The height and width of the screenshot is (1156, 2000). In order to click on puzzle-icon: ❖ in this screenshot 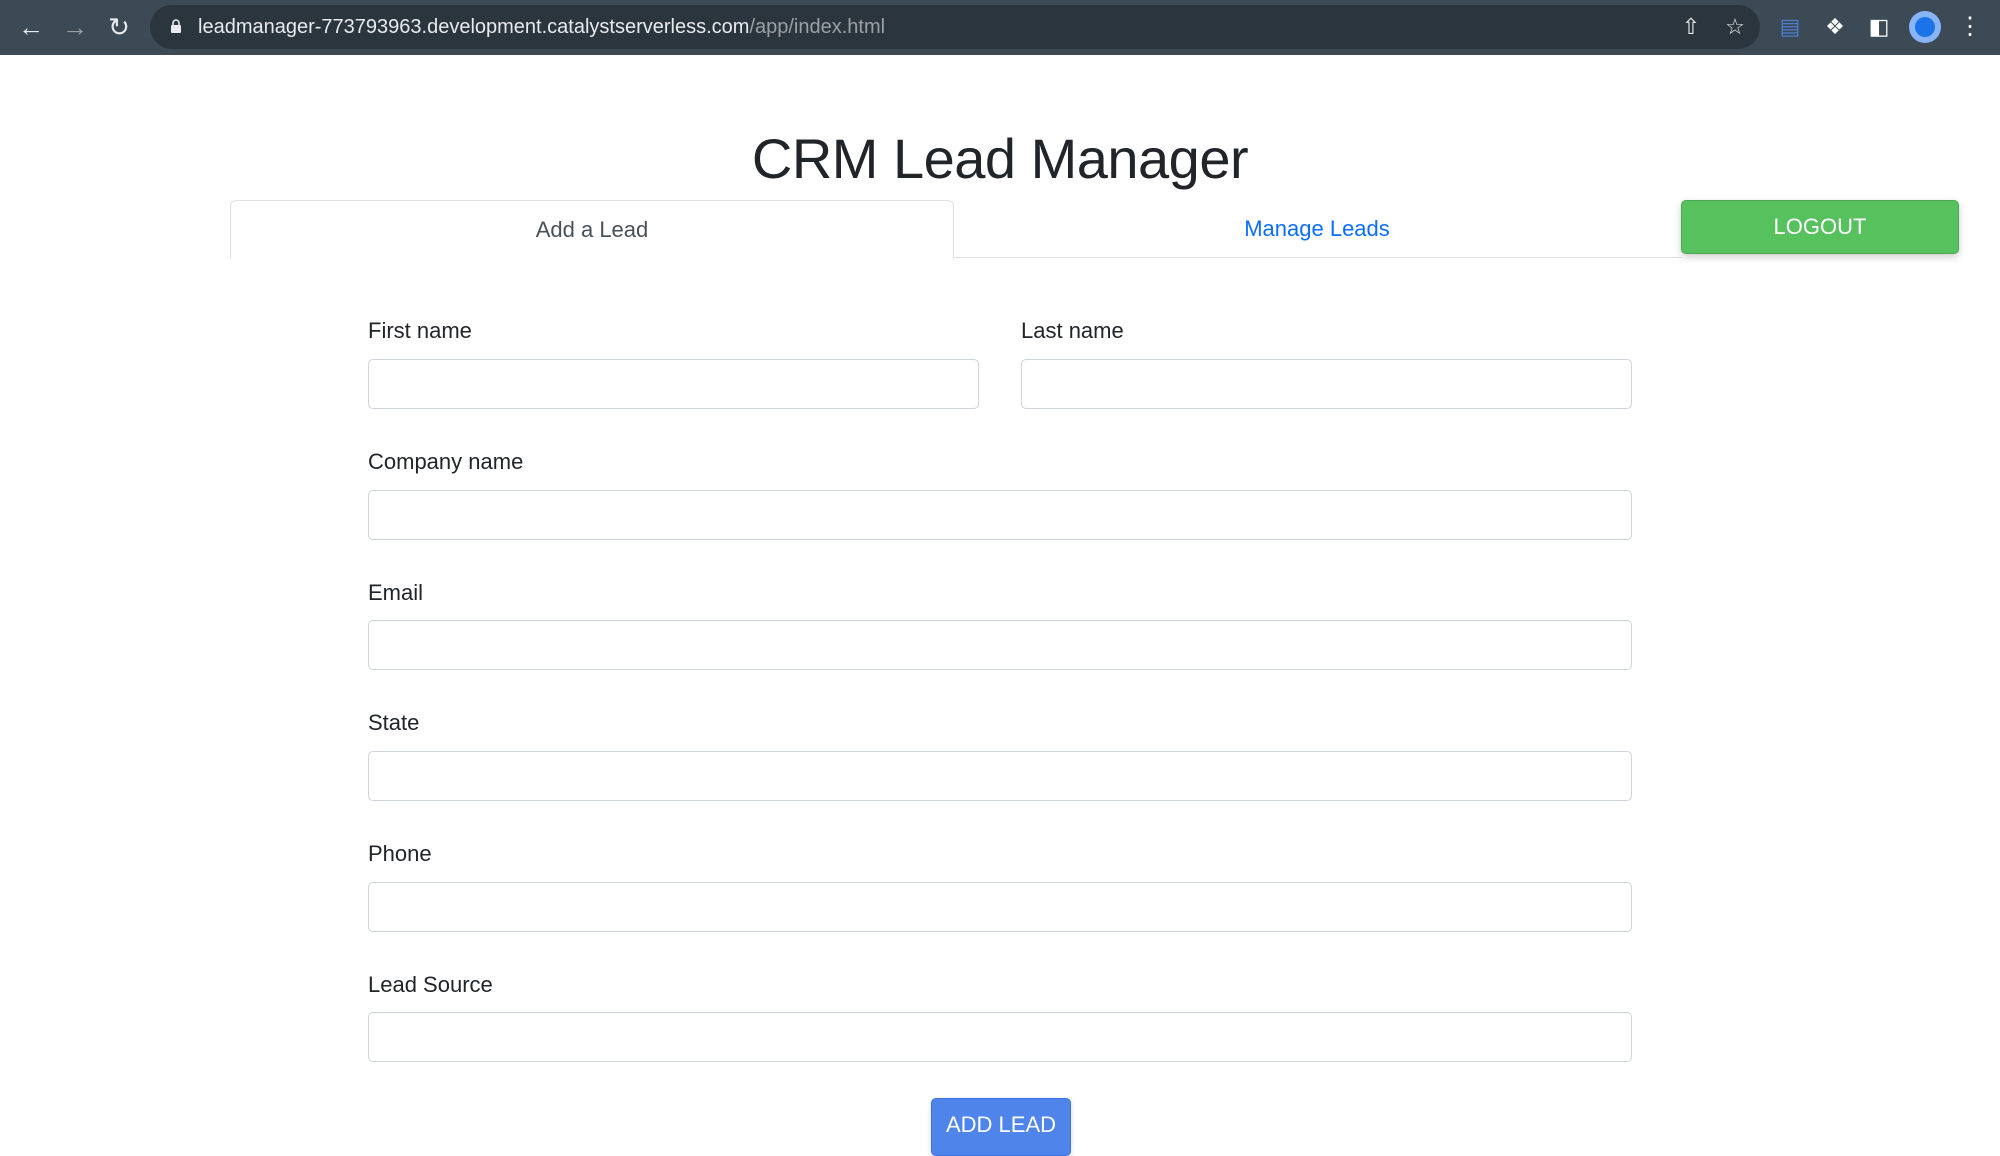, I will do `click(1835, 27)`.